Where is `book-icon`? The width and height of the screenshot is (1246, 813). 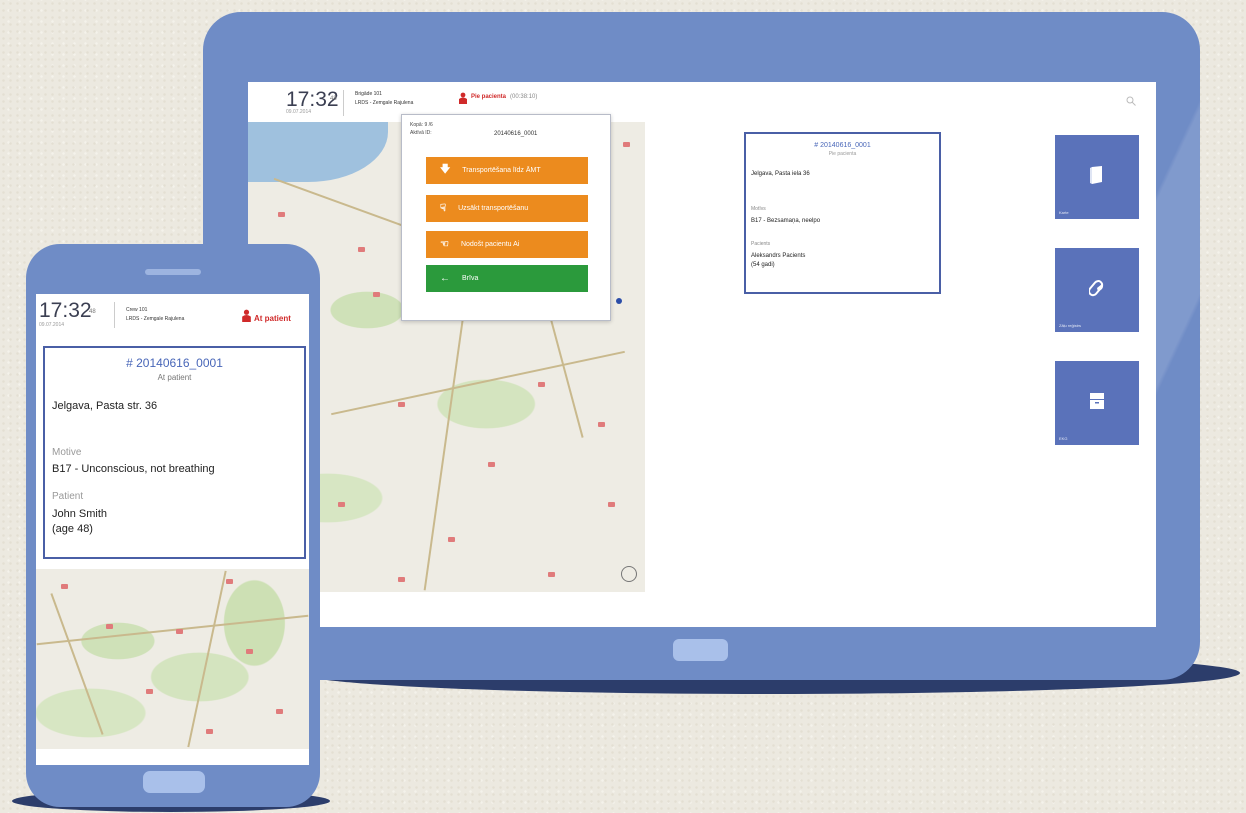
book-icon is located at coordinates (1096, 175).